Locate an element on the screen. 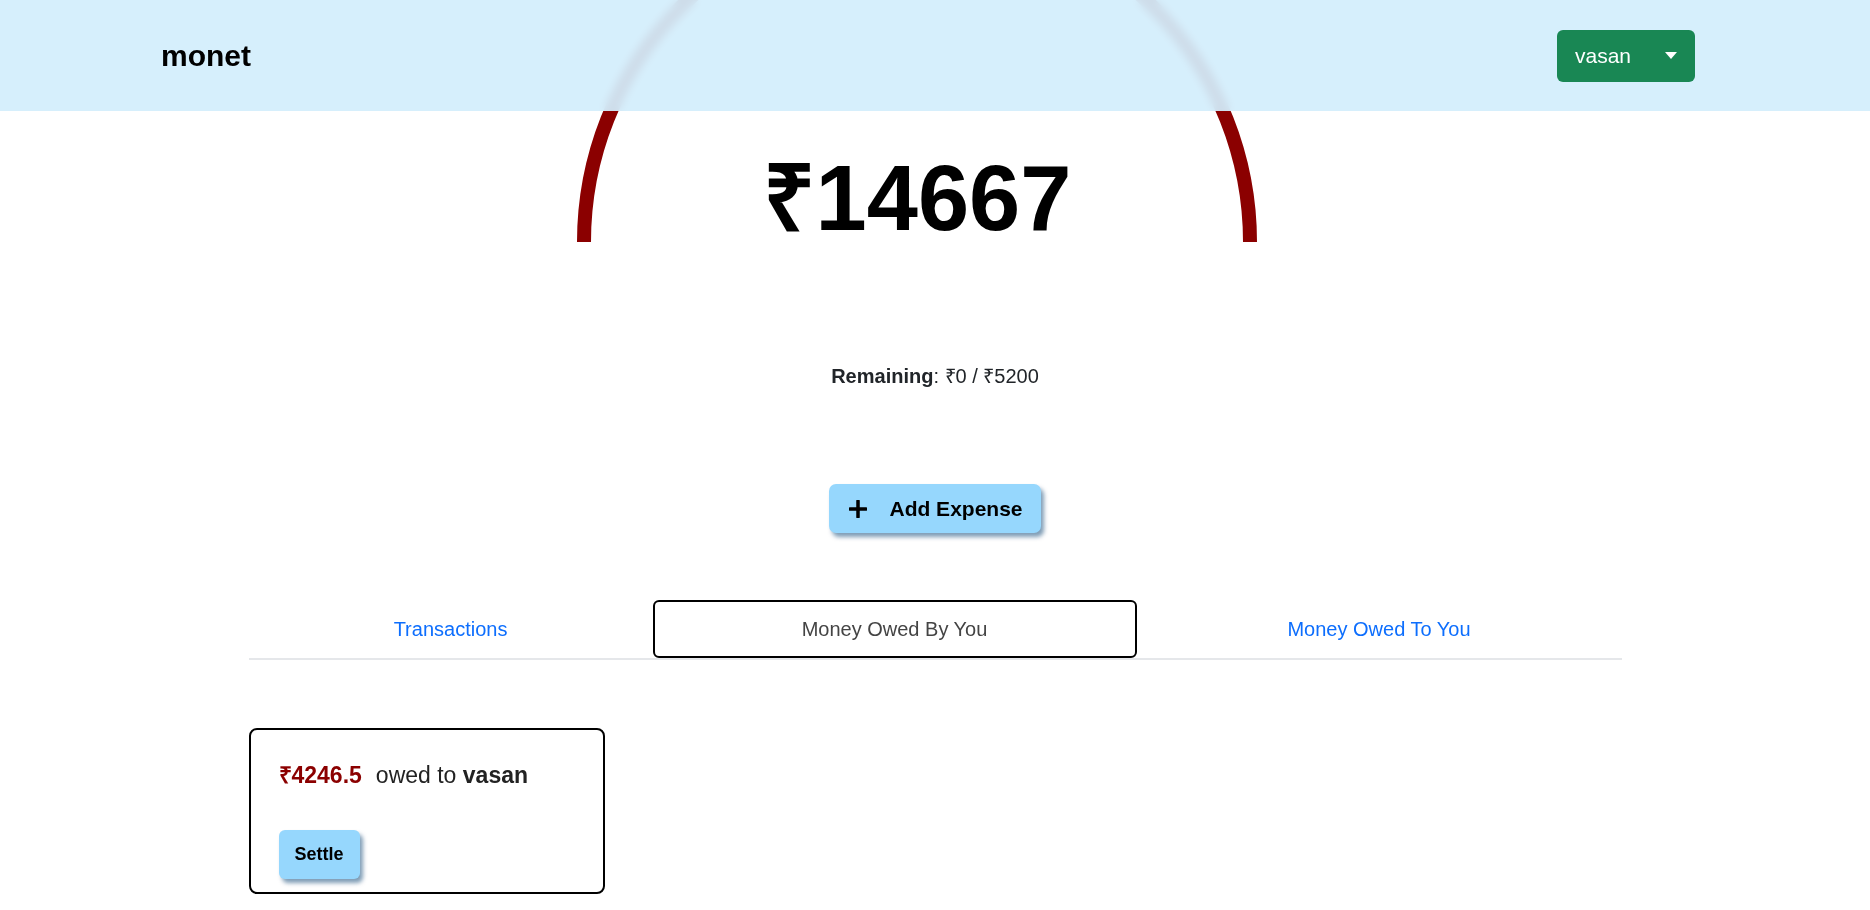 The height and width of the screenshot is (910, 1870). tab: Transactions is located at coordinates (450, 629).